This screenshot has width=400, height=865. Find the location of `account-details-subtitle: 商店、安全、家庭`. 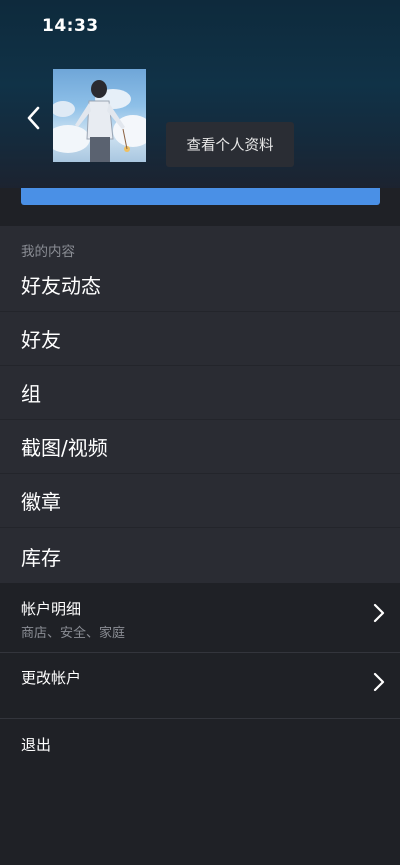

account-details-subtitle: 商店、安全、家庭 is located at coordinates (73, 633).